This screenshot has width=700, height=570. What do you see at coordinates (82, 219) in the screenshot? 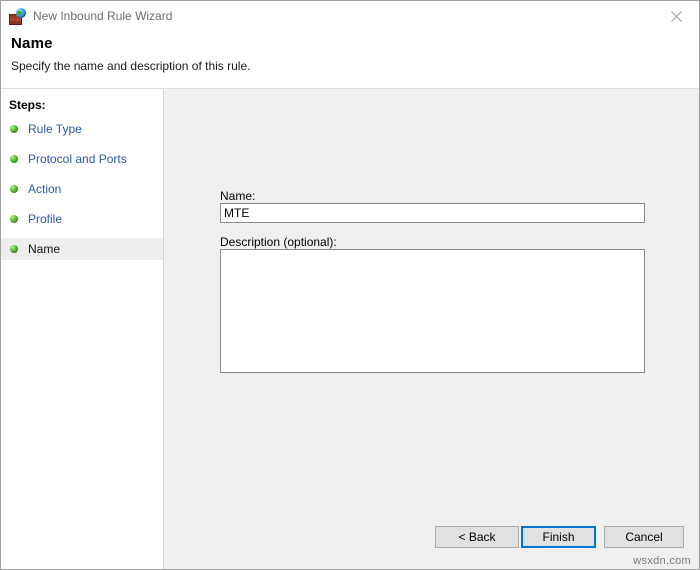
I see `sidebar-item-profile: Profile` at bounding box center [82, 219].